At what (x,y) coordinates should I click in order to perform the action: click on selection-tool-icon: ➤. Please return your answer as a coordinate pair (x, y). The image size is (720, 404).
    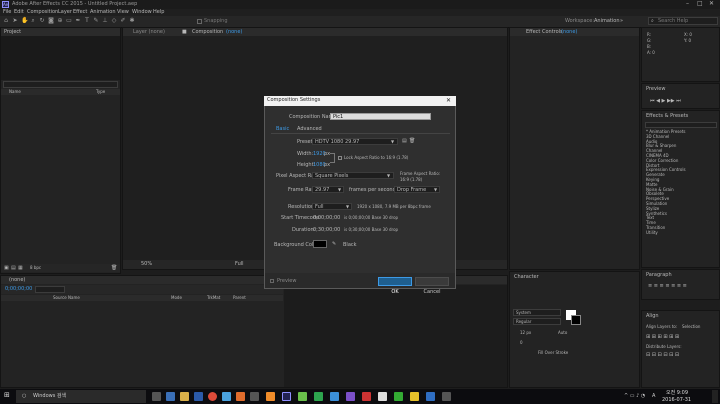
    Looking at the image, I should click on (15, 21).